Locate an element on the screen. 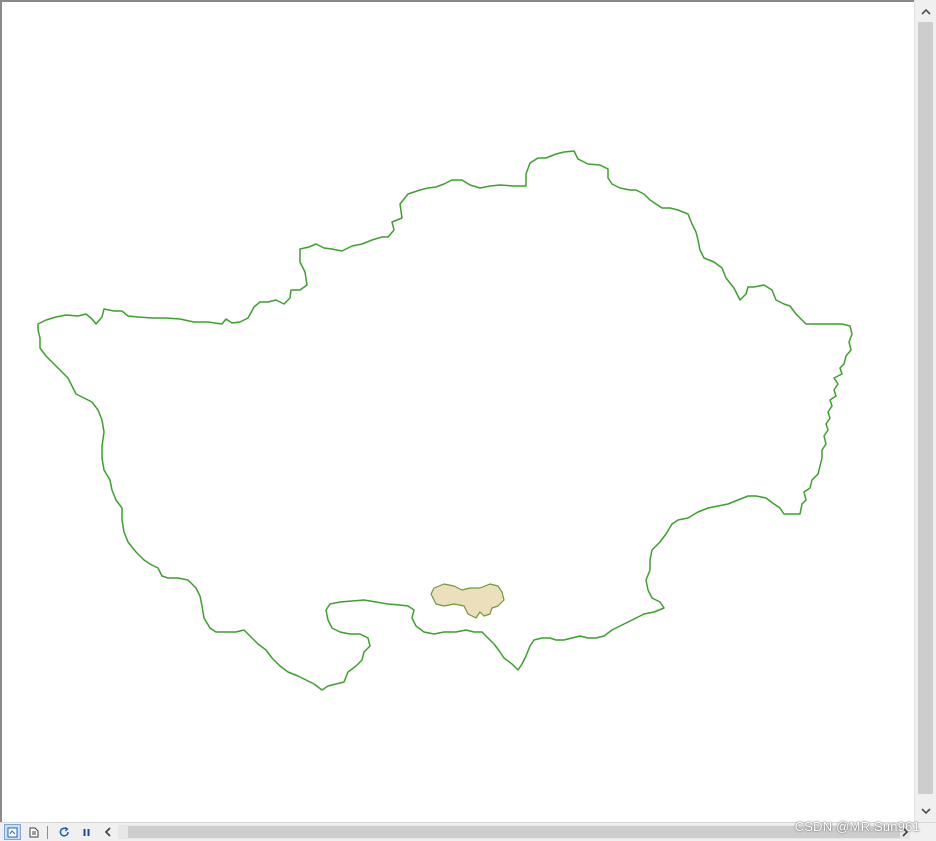 Image resolution: width=936 pixels, height=841 pixels. chevron-left-icon is located at coordinates (107, 832).